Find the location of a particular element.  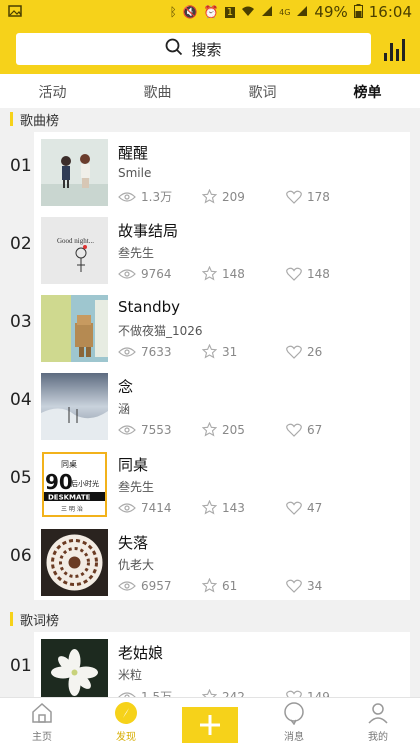

section-header-songs: 歌曲榜 is located at coordinates (210, 119).